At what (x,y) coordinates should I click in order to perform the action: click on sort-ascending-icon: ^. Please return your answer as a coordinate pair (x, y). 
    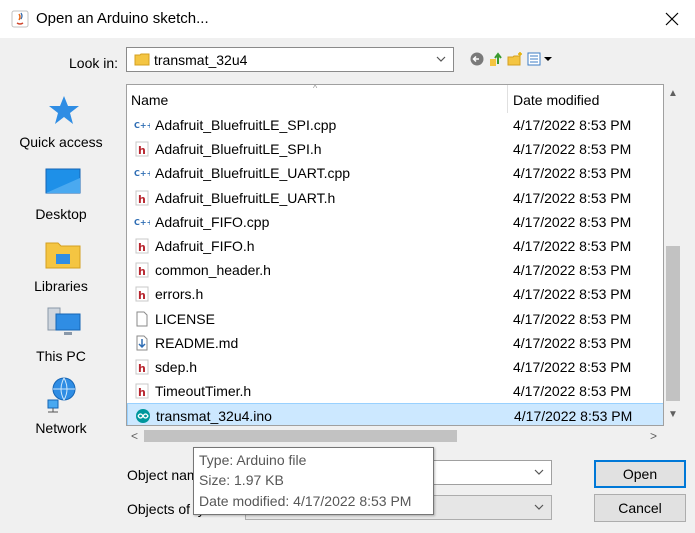
    Looking at the image, I should click on (315, 88).